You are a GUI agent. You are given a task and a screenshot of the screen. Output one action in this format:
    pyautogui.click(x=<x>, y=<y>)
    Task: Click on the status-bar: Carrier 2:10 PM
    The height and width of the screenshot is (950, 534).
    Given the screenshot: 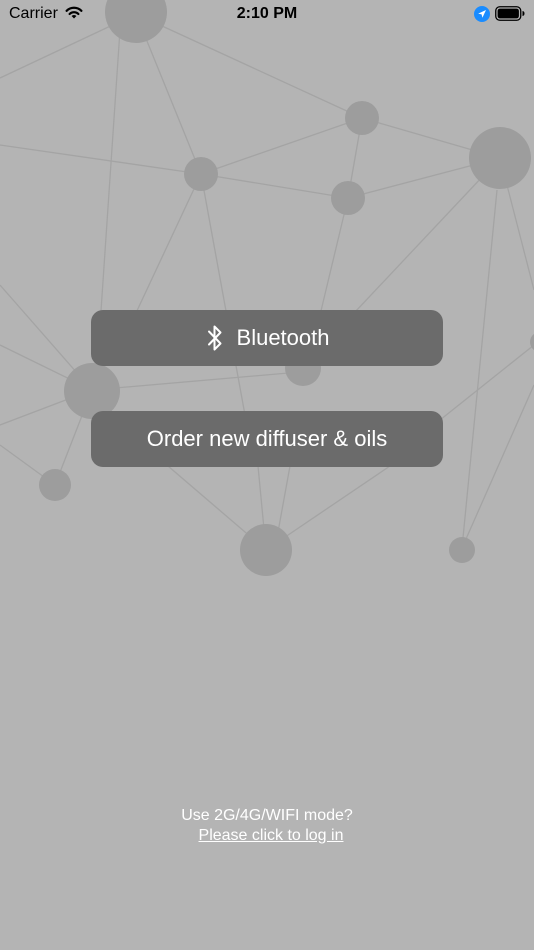 What is the action you would take?
    pyautogui.click(x=267, y=14)
    